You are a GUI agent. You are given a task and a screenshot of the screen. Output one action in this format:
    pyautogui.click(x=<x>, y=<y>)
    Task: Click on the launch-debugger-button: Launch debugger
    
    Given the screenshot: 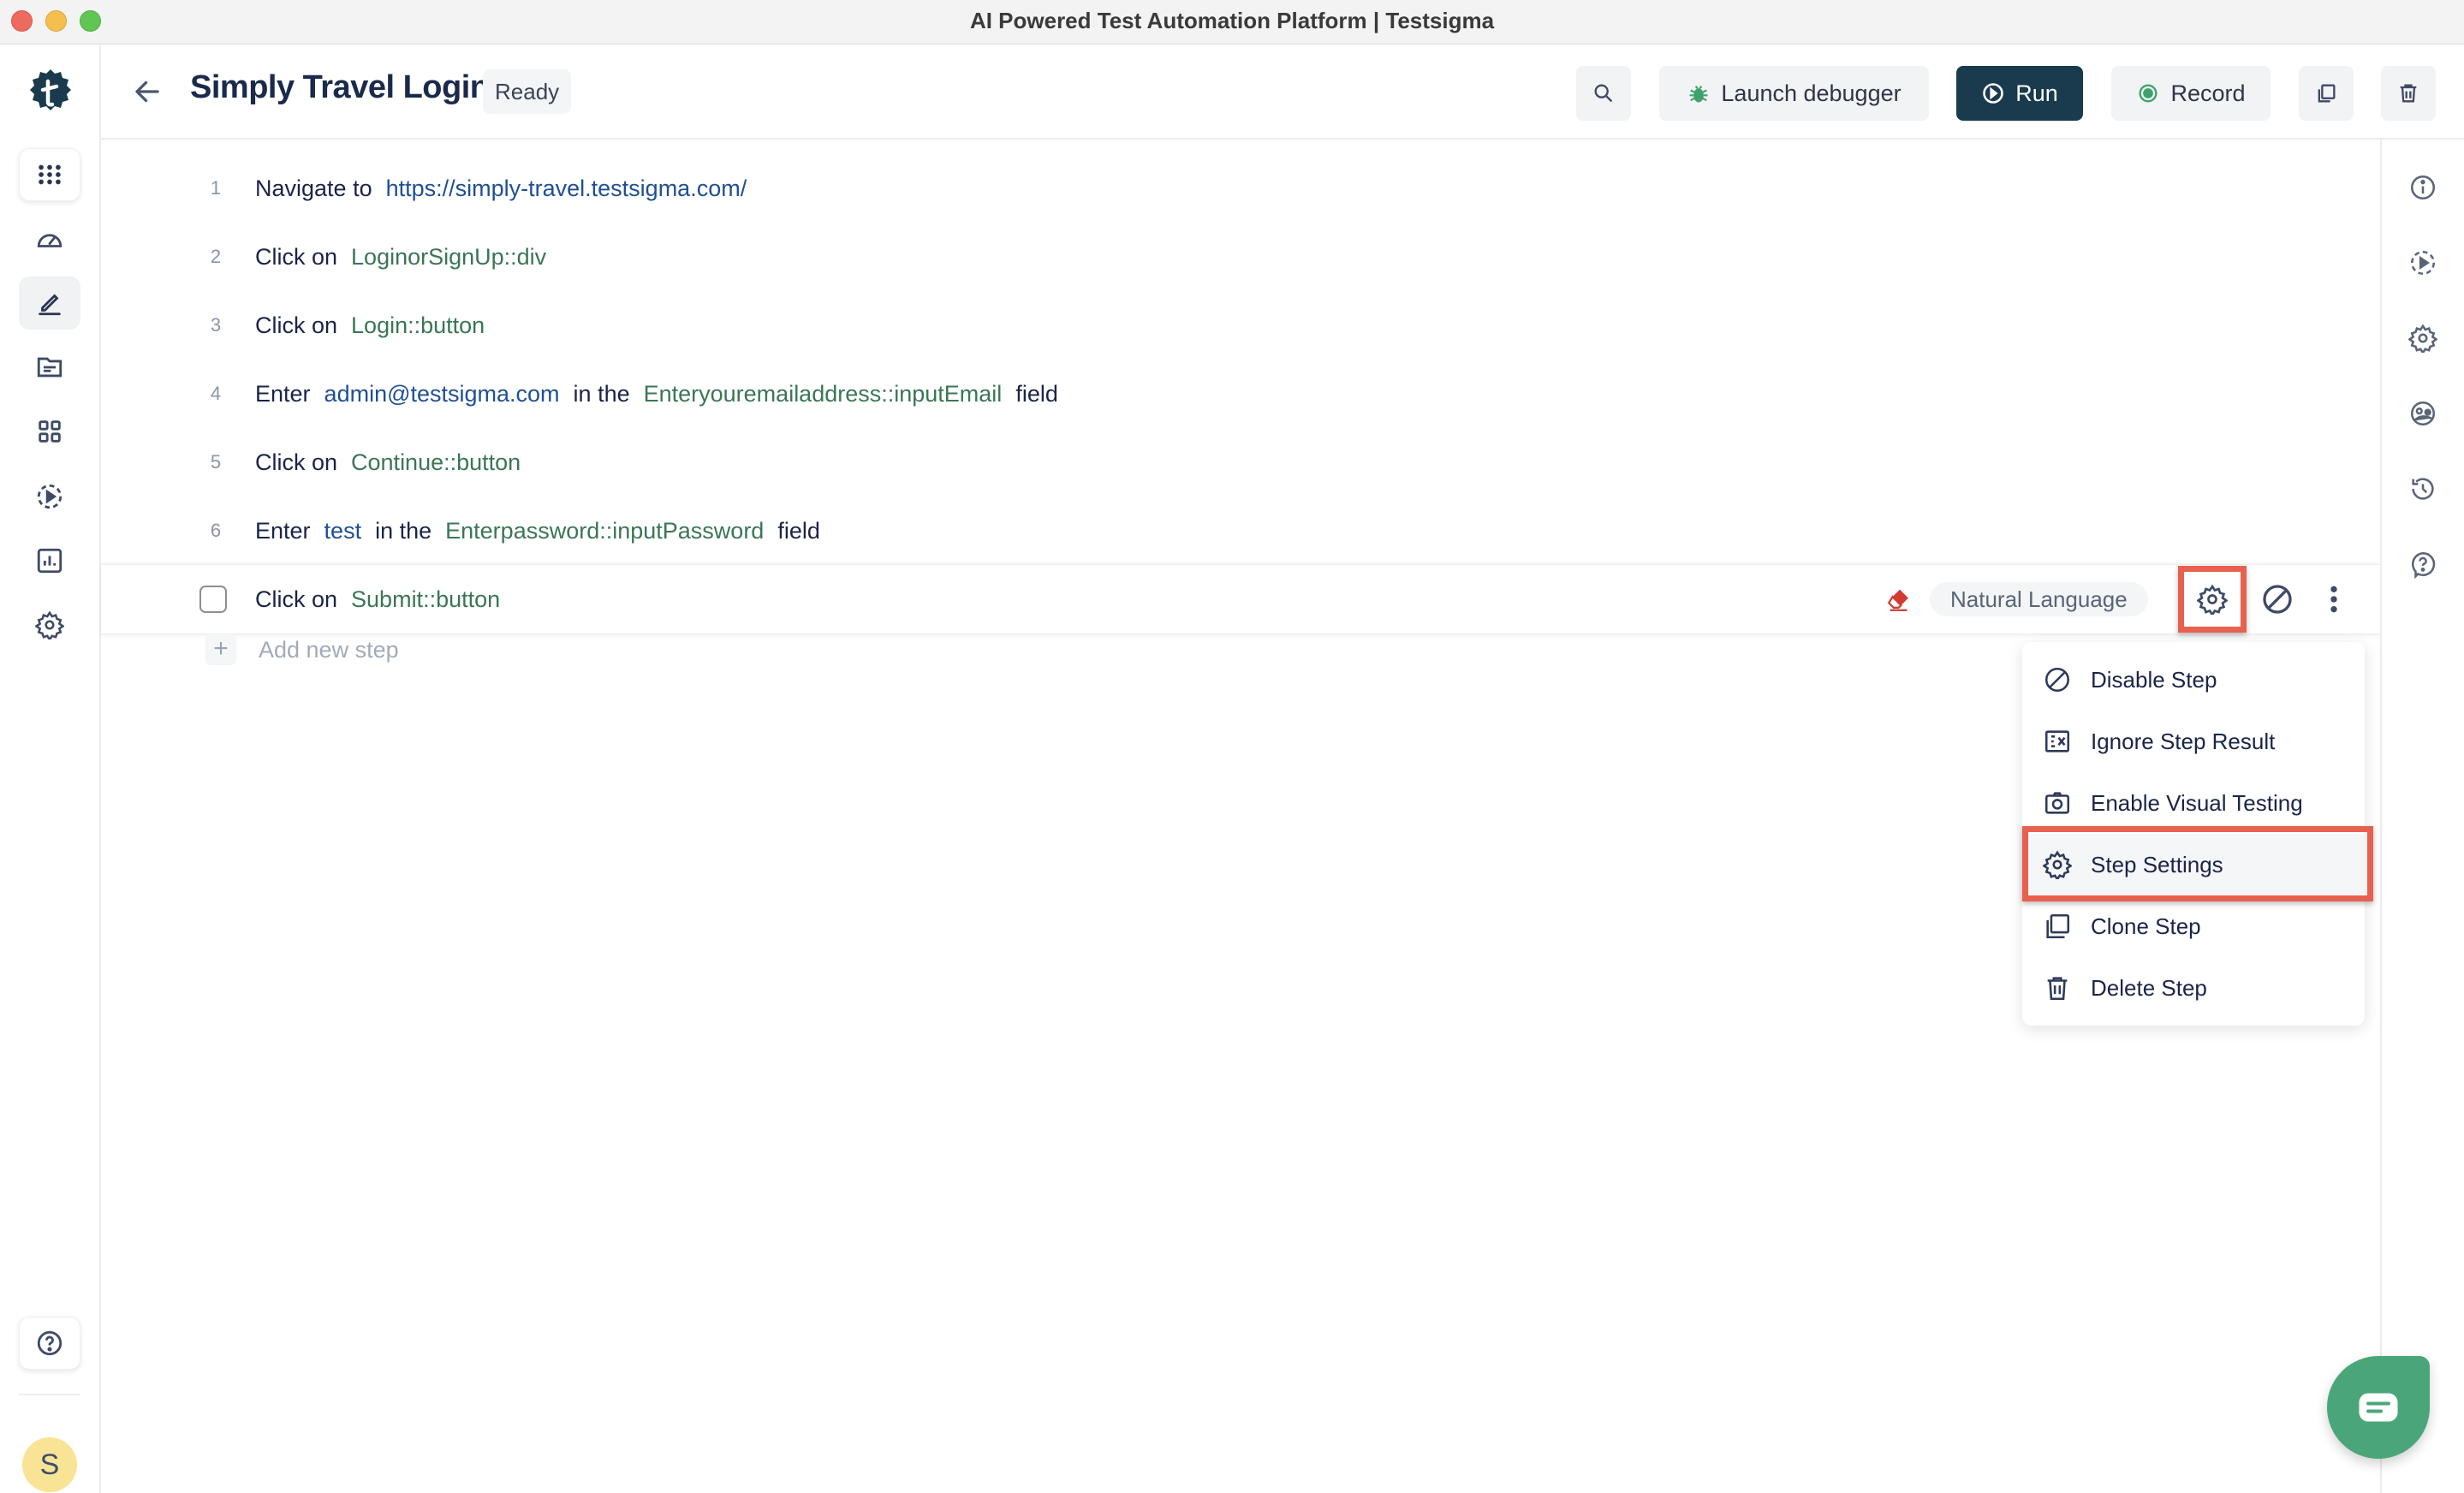 What is the action you would take?
    pyautogui.click(x=1794, y=93)
    